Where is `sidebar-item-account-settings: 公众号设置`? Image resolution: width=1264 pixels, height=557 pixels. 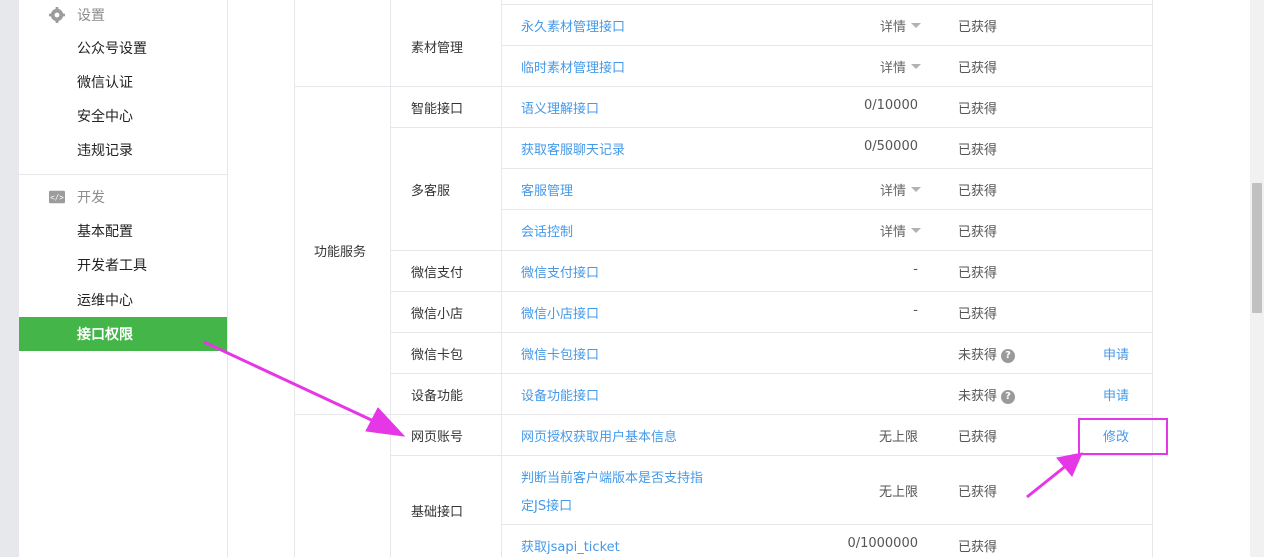 sidebar-item-account-settings: 公众号设置 is located at coordinates (123, 48).